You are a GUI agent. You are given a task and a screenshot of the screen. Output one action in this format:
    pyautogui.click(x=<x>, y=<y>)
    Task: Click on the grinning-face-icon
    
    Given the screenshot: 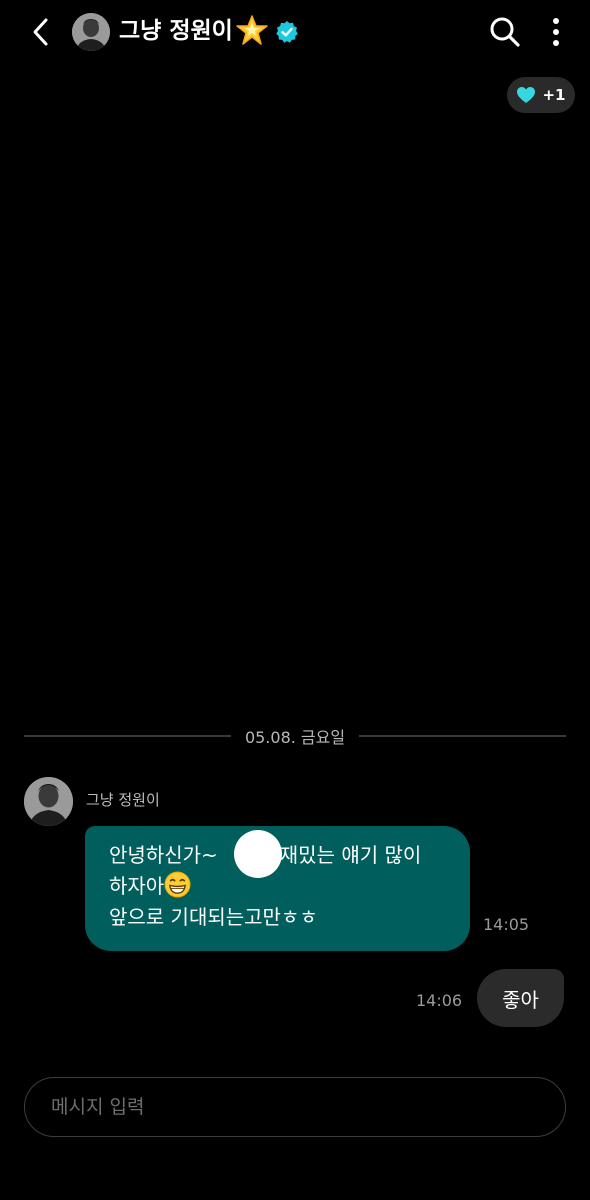 What is the action you would take?
    pyautogui.click(x=177, y=884)
    